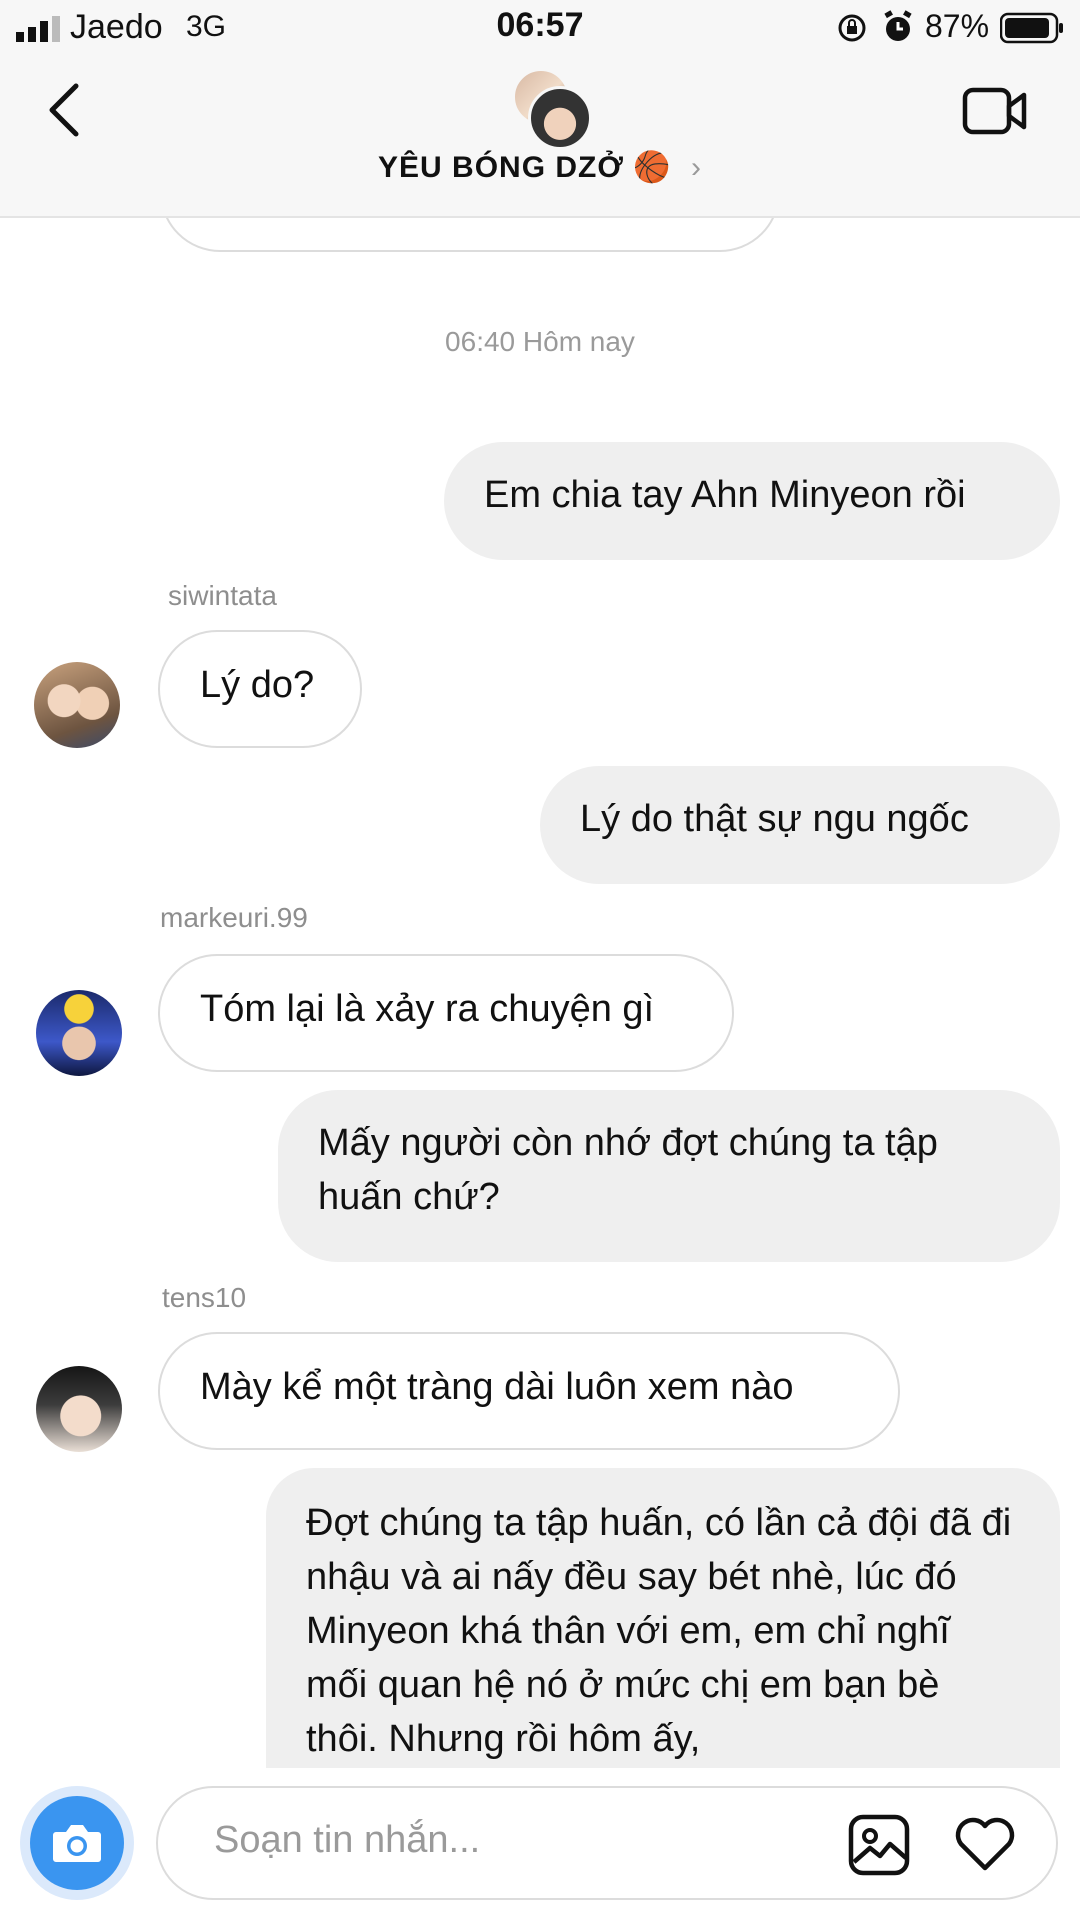 The width and height of the screenshot is (1080, 1920). I want to click on camera-button-inner, so click(77, 1843).